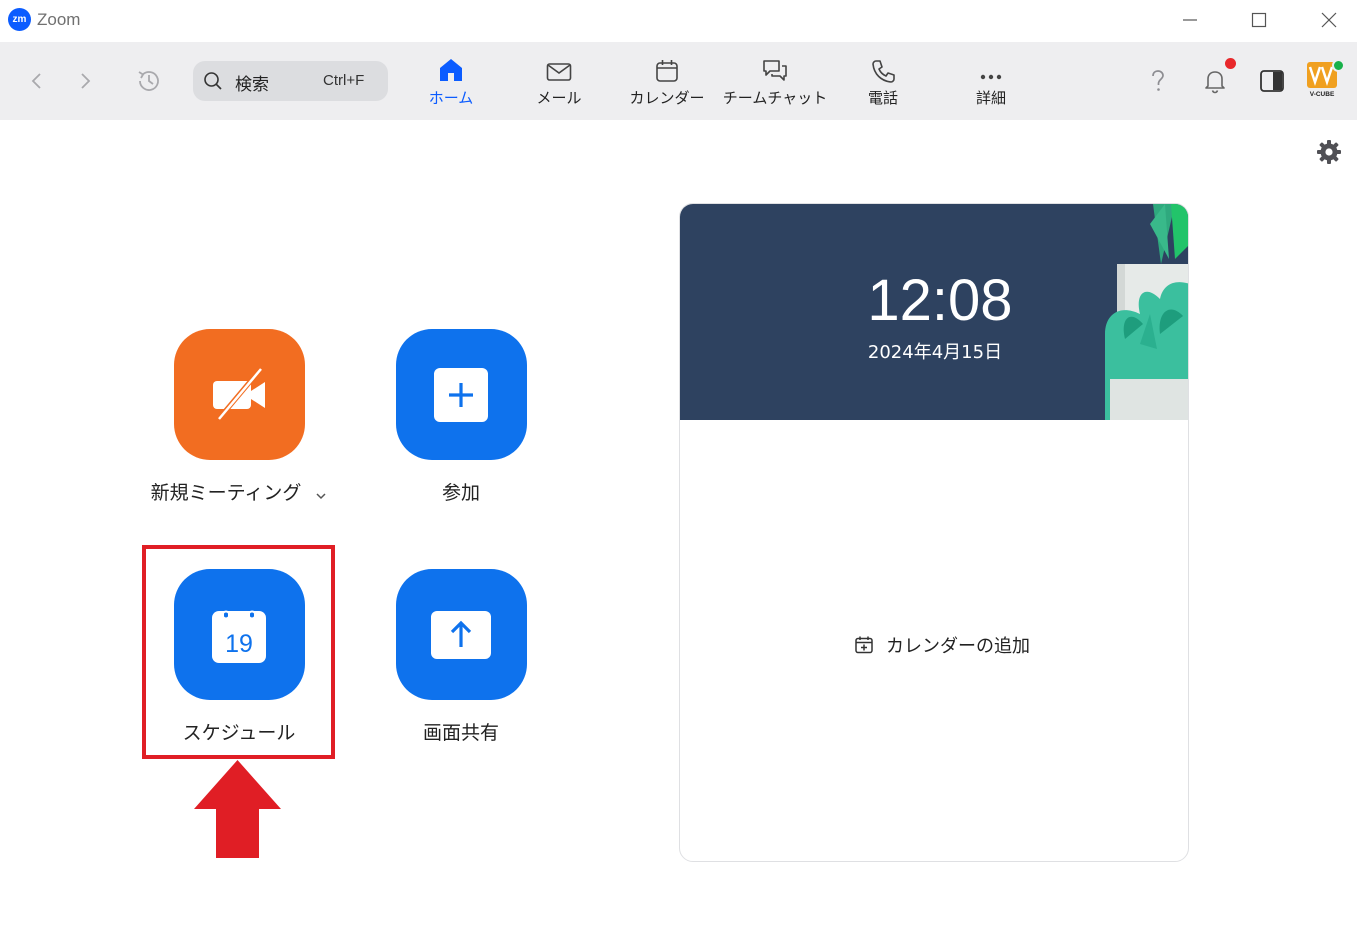  I want to click on tab-home-label: ホーム, so click(451, 98).